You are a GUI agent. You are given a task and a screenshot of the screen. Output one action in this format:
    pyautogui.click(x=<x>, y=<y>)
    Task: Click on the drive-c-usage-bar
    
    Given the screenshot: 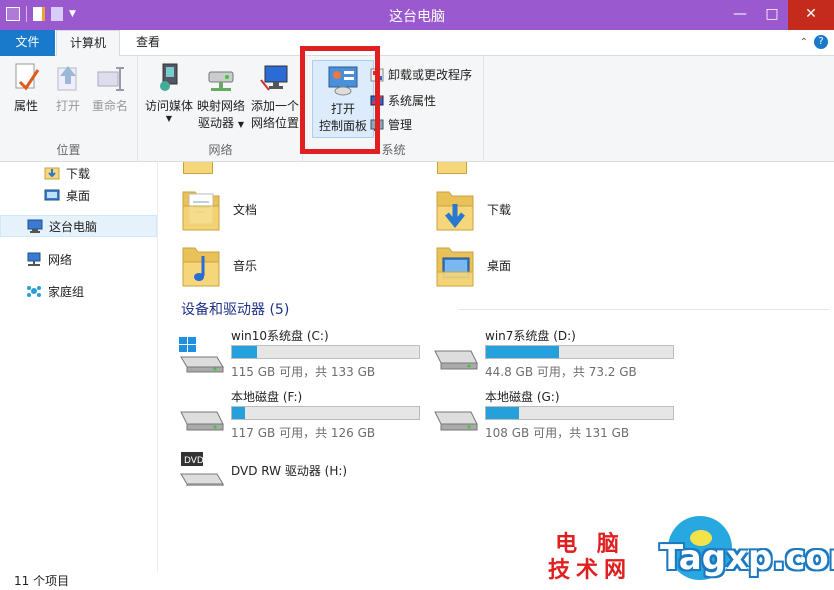 What is the action you would take?
    pyautogui.click(x=325, y=352)
    